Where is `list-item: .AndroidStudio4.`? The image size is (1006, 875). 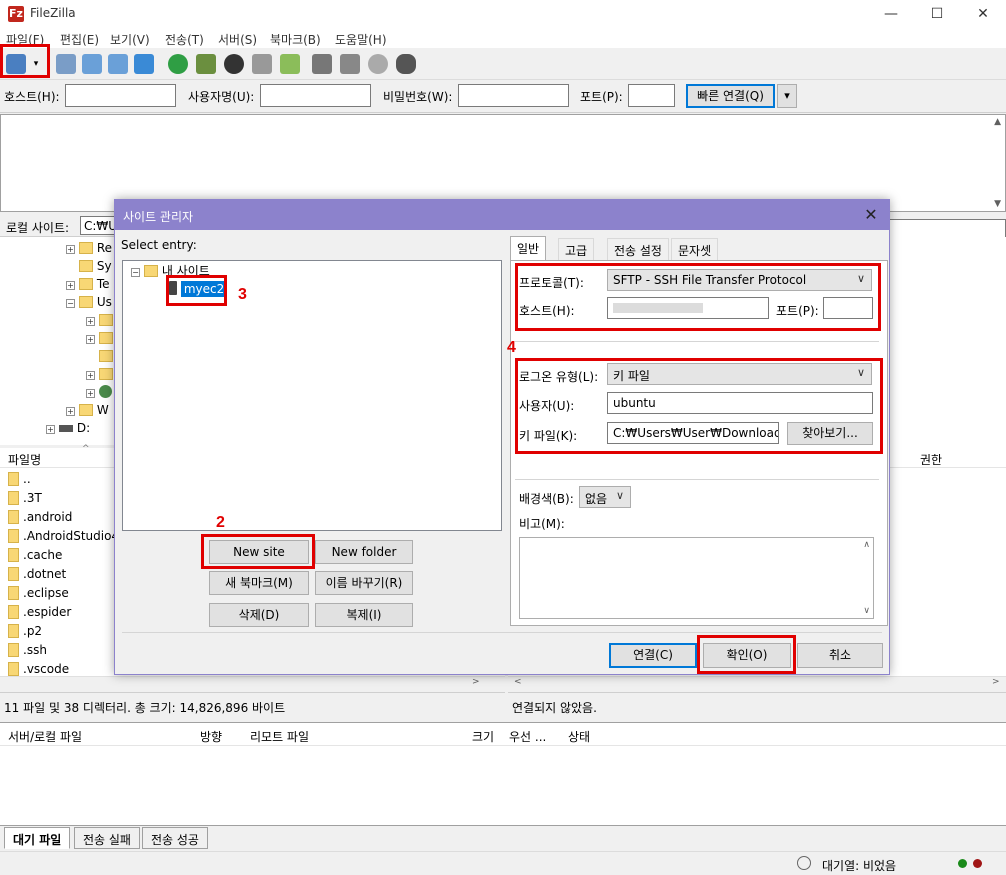 list-item: .AndroidStudio4. is located at coordinates (65, 536).